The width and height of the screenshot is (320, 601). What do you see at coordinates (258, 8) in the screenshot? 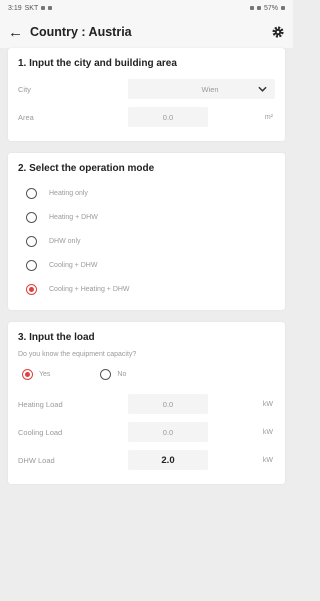
I see `signal-icon` at bounding box center [258, 8].